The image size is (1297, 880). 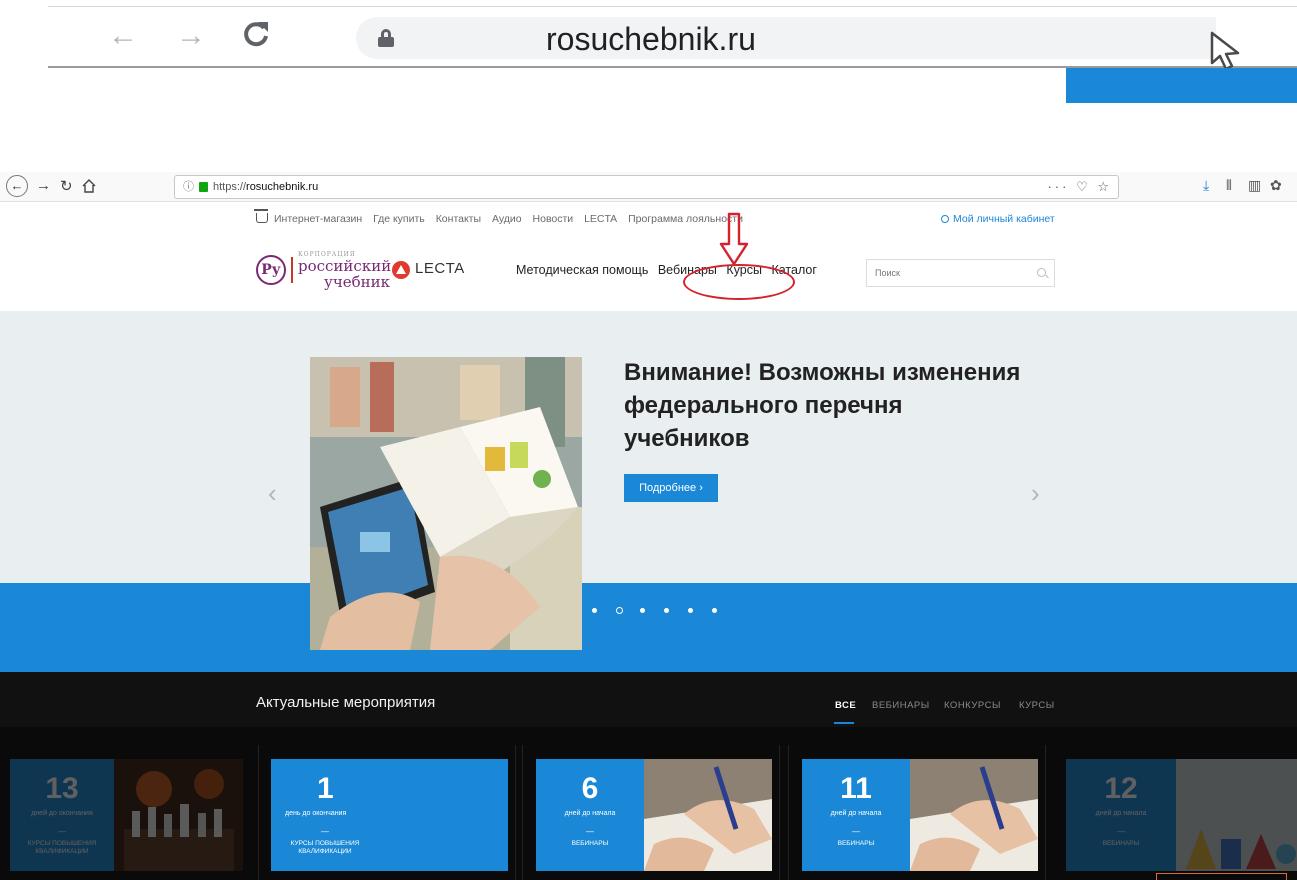 What do you see at coordinates (256, 34) in the screenshot?
I see `reload-icon` at bounding box center [256, 34].